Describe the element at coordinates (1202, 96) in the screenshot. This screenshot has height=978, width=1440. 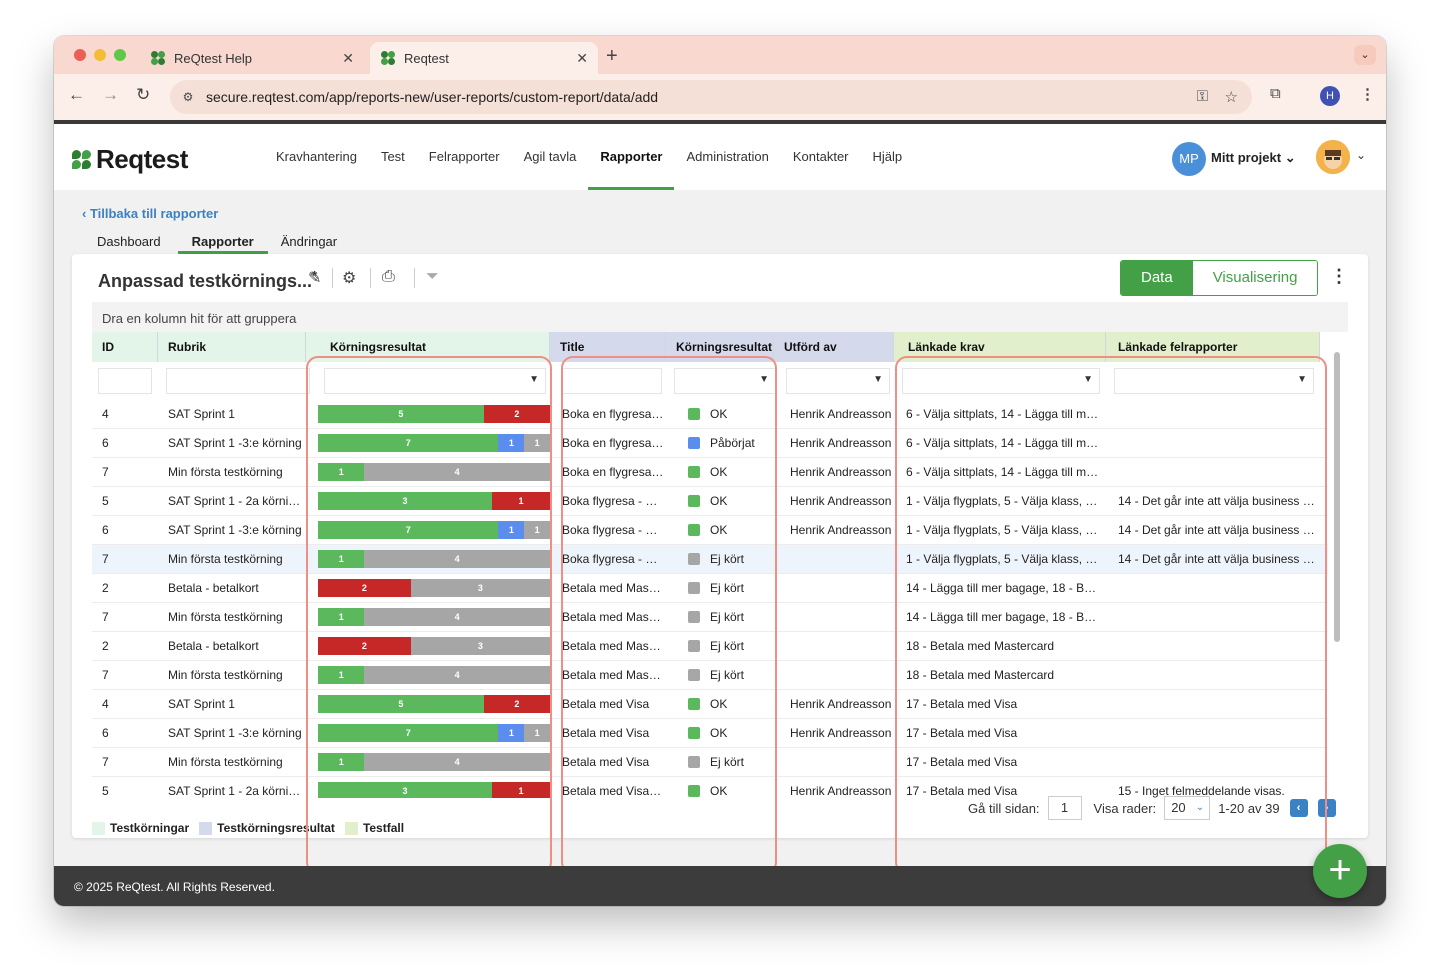
I see `password-key-icon: ⚿` at that location.